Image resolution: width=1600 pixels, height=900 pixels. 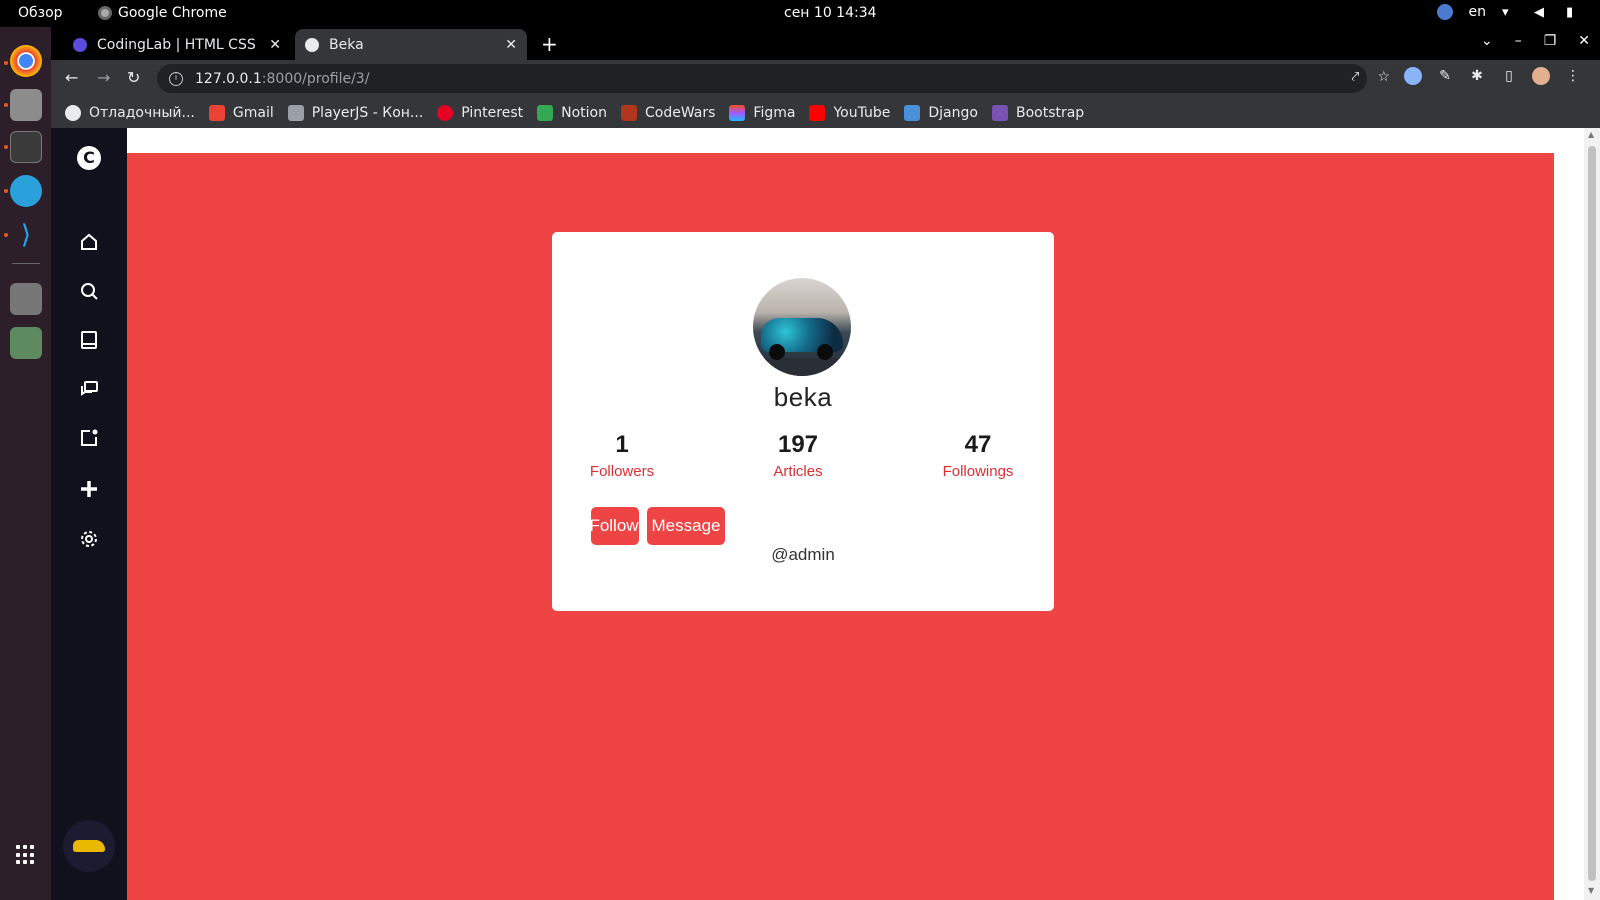 I want to click on bookmark-item: Notion, so click(x=572, y=112).